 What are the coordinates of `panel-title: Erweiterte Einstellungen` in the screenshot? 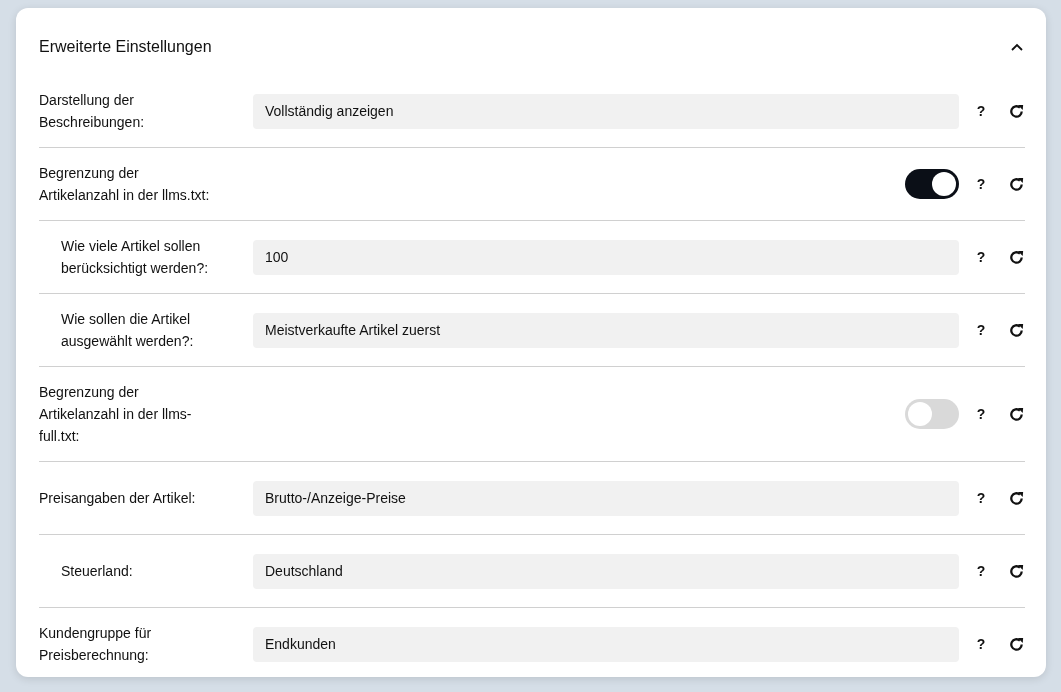 It's located at (125, 46).